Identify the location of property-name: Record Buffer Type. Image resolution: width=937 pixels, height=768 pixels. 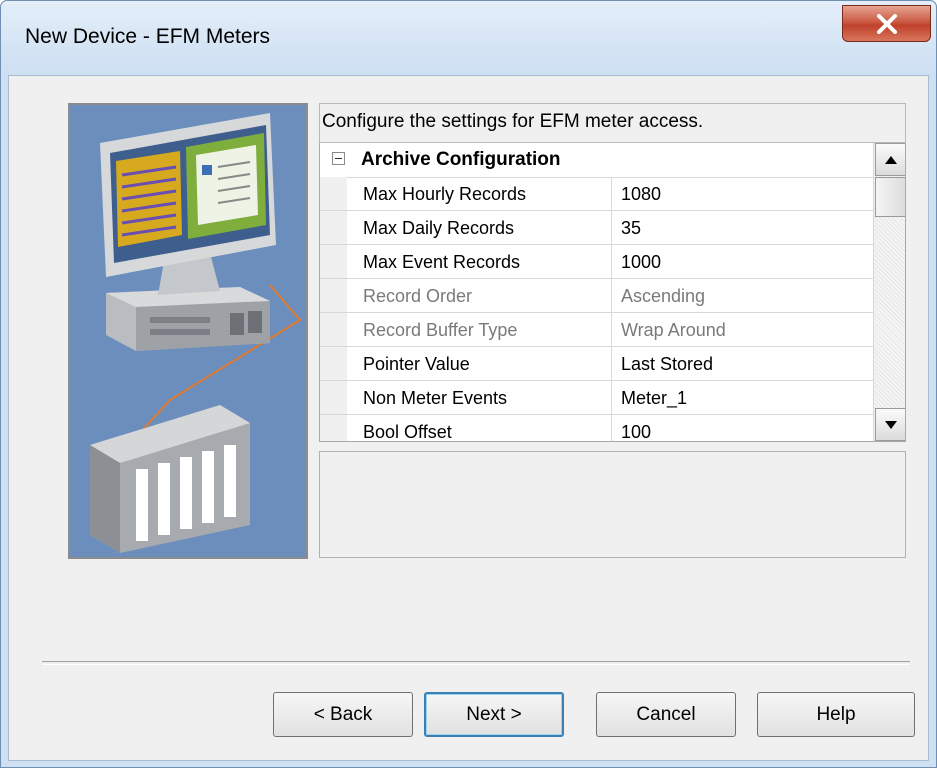
(479, 329).